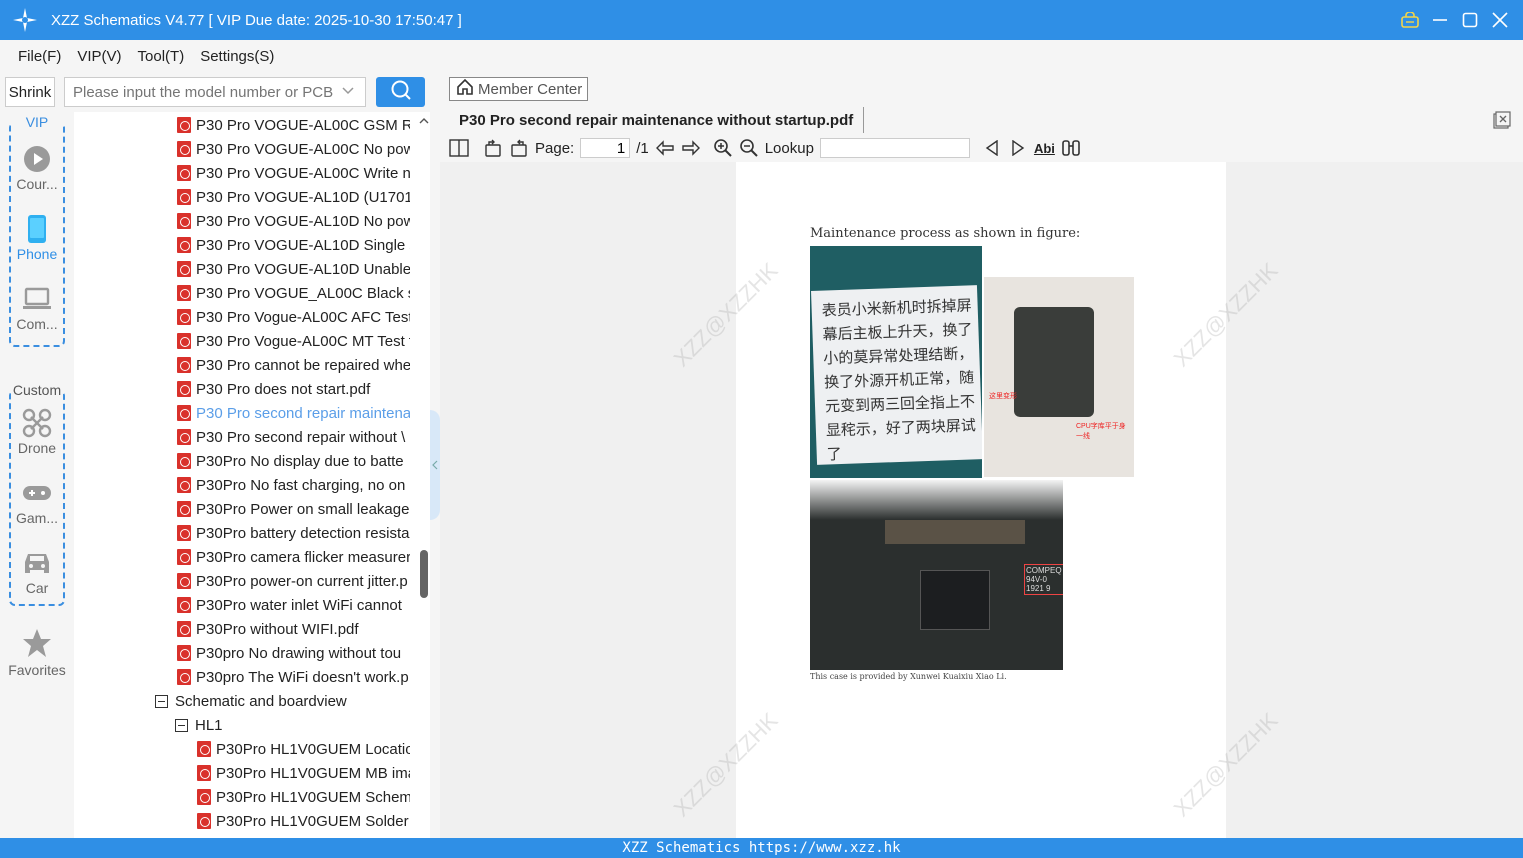 This screenshot has height=858, width=1523. Describe the element at coordinates (1018, 148) in the screenshot. I see `find-next-icon` at that location.